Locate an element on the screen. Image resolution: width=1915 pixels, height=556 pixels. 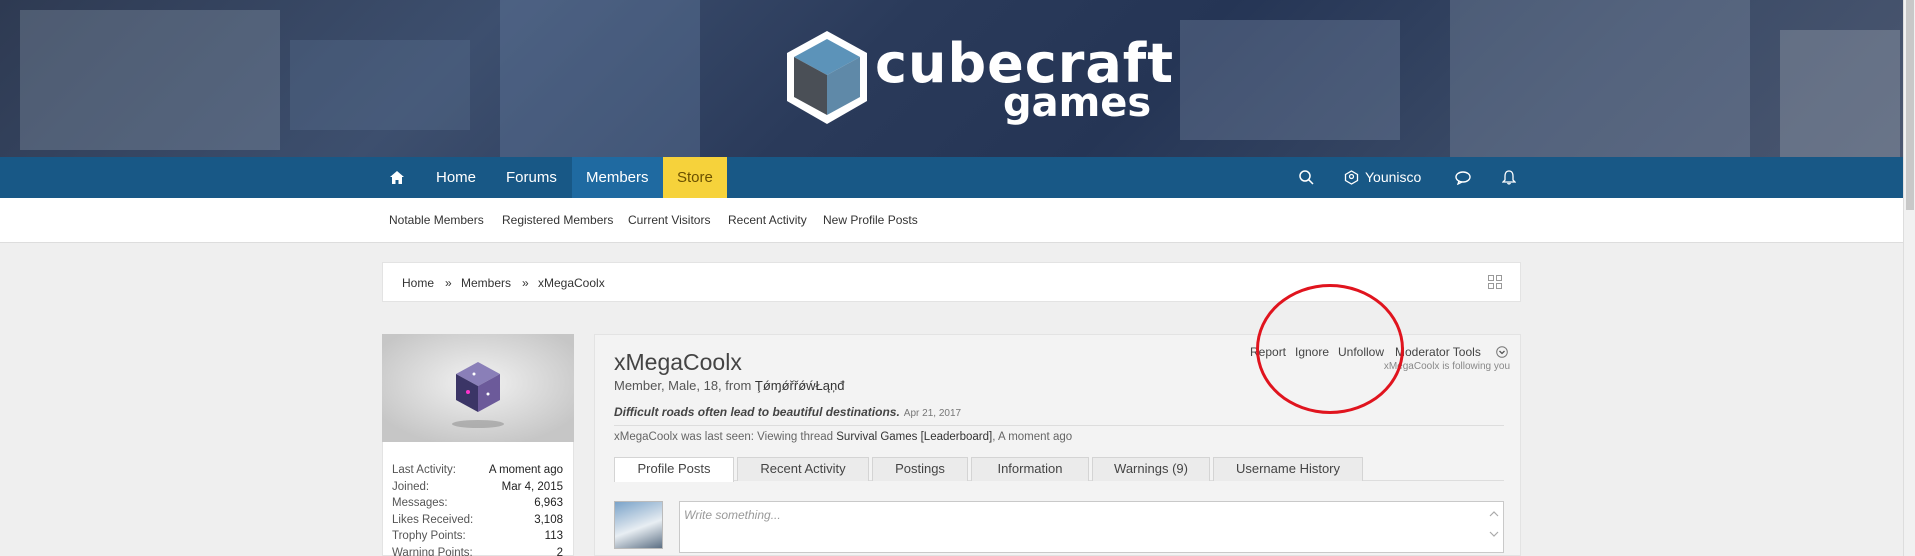
stat-warning-points: Warning Points: 2 is located at coordinates (477, 551).